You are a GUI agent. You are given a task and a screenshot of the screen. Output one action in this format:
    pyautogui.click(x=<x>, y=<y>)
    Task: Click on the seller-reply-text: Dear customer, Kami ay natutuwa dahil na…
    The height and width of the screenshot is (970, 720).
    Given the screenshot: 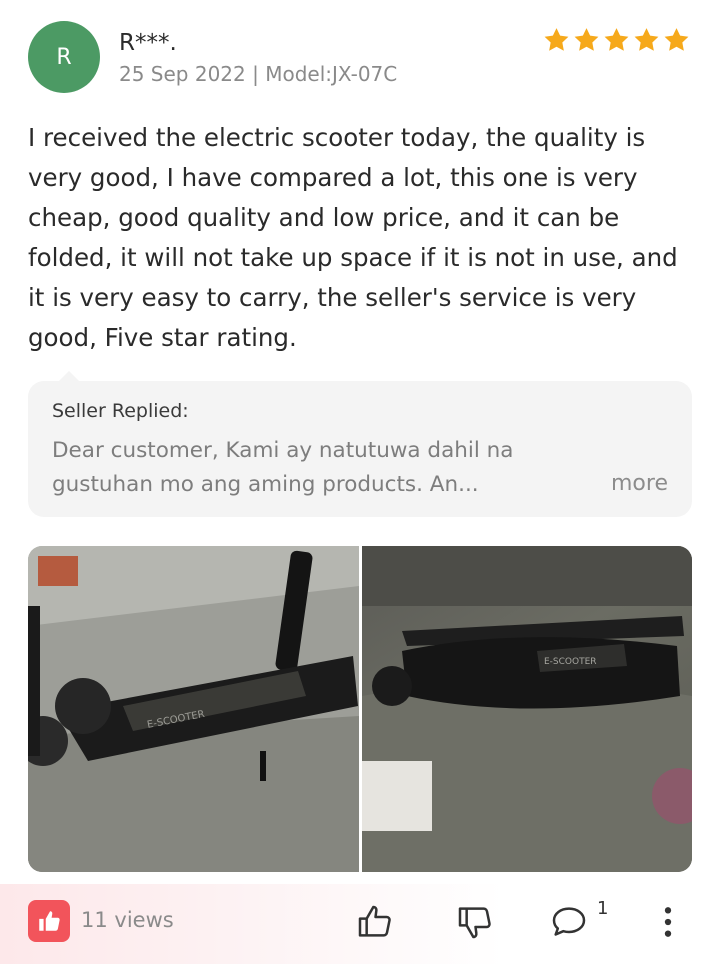 What is the action you would take?
    pyautogui.click(x=283, y=467)
    